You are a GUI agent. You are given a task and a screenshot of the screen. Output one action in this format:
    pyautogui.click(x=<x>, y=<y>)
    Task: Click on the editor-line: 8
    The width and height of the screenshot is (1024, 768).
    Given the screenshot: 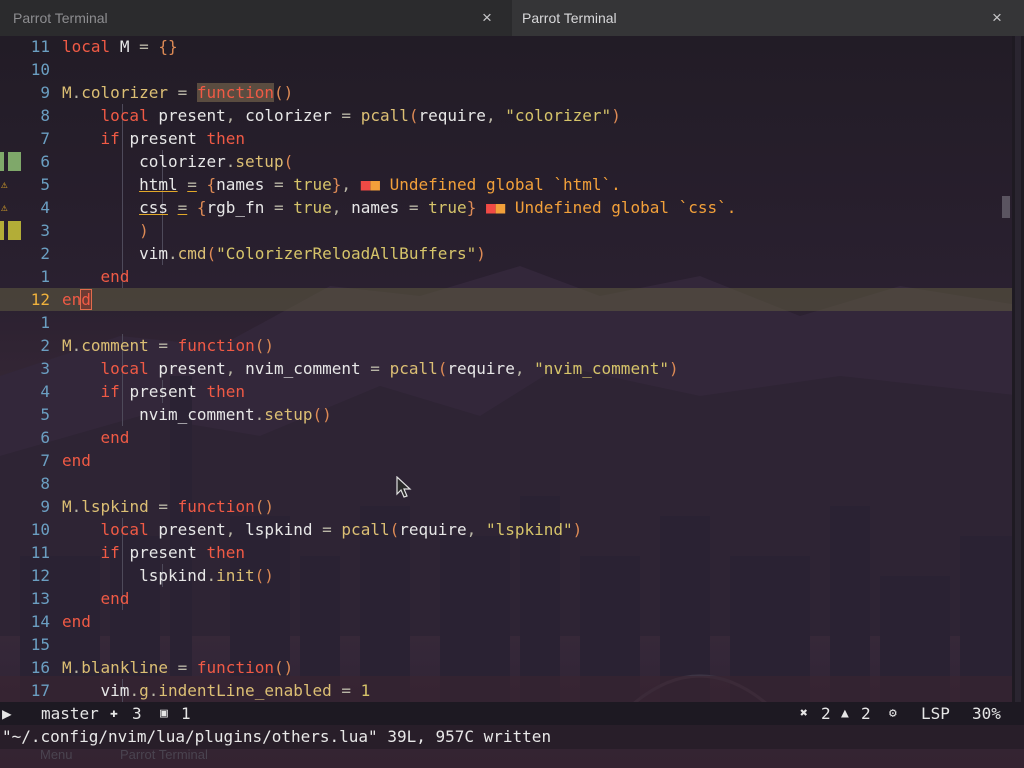 What is the action you would take?
    pyautogui.click(x=506, y=483)
    